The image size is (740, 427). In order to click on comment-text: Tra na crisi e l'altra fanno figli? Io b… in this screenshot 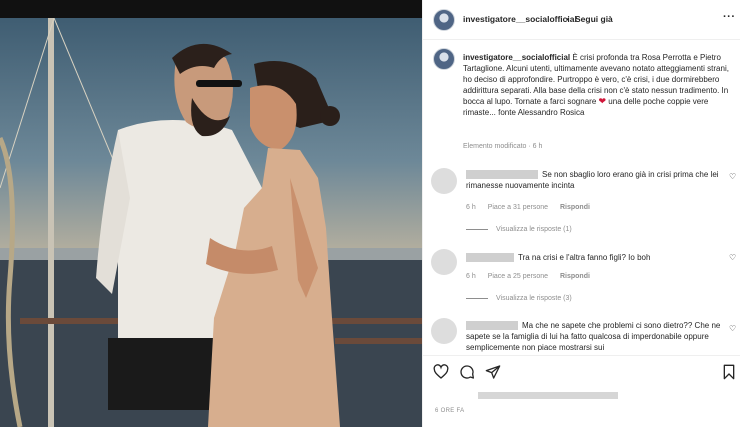, I will do `click(584, 257)`.